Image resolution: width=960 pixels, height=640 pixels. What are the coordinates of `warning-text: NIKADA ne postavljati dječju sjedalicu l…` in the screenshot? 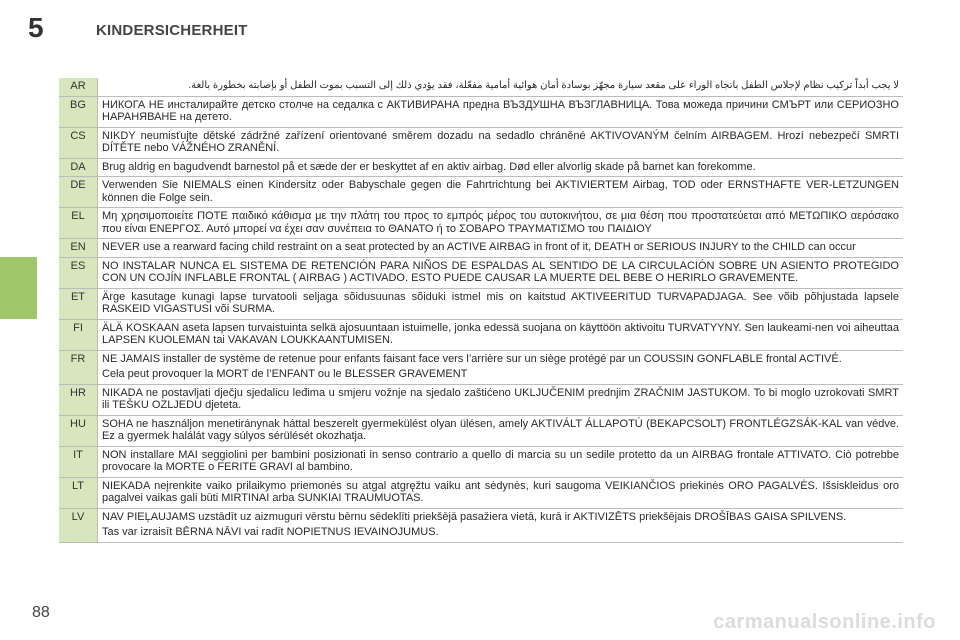 It's located at (500, 400).